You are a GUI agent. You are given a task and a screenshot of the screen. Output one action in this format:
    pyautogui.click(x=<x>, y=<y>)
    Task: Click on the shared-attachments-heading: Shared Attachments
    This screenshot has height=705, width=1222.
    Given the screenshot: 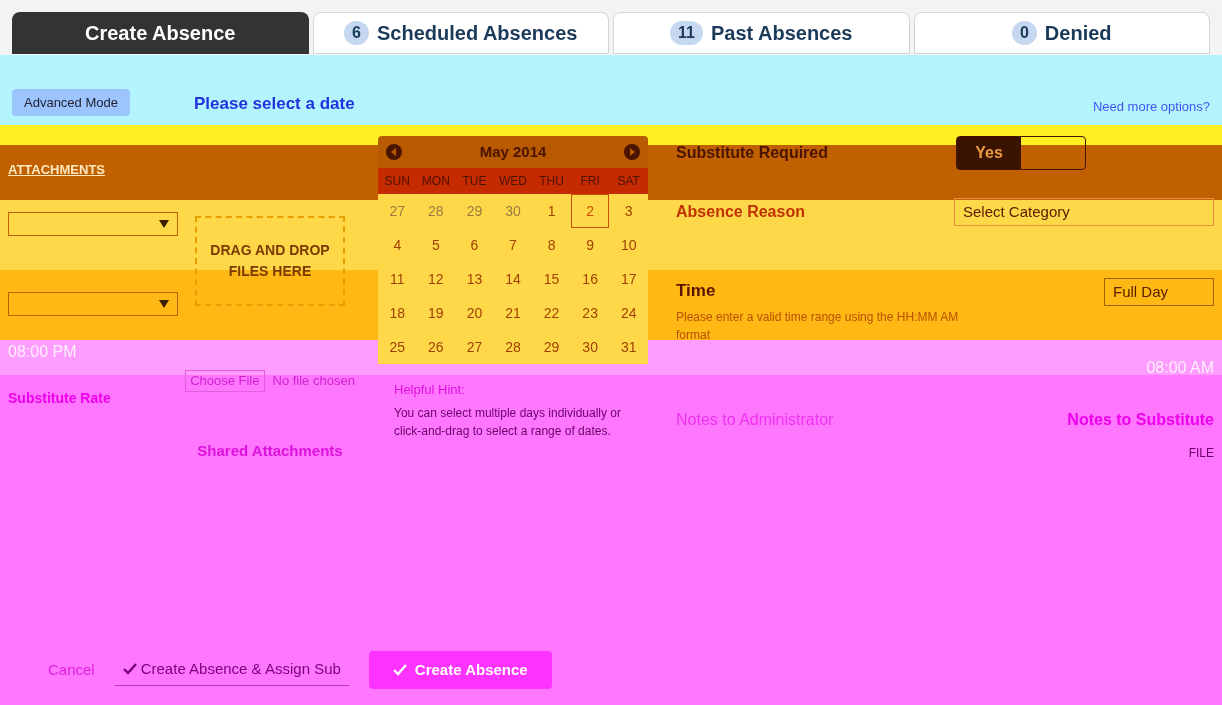 What is the action you would take?
    pyautogui.click(x=270, y=450)
    